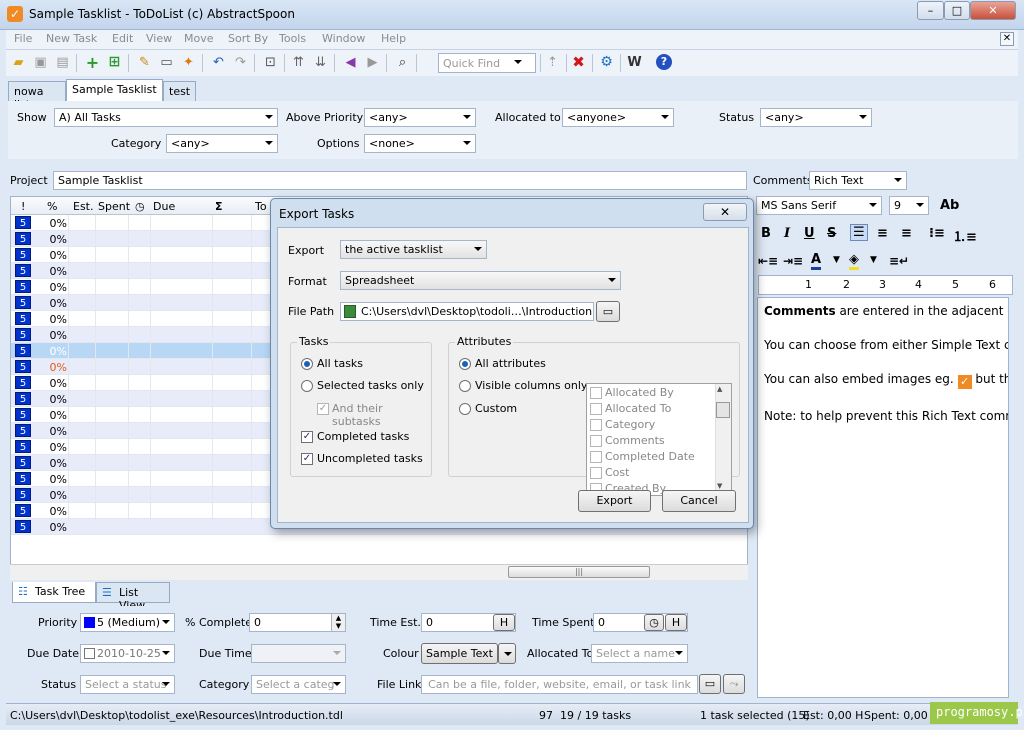 Image resolution: width=1024 pixels, height=730 pixels. I want to click on menu-tools: Tools, so click(292, 38).